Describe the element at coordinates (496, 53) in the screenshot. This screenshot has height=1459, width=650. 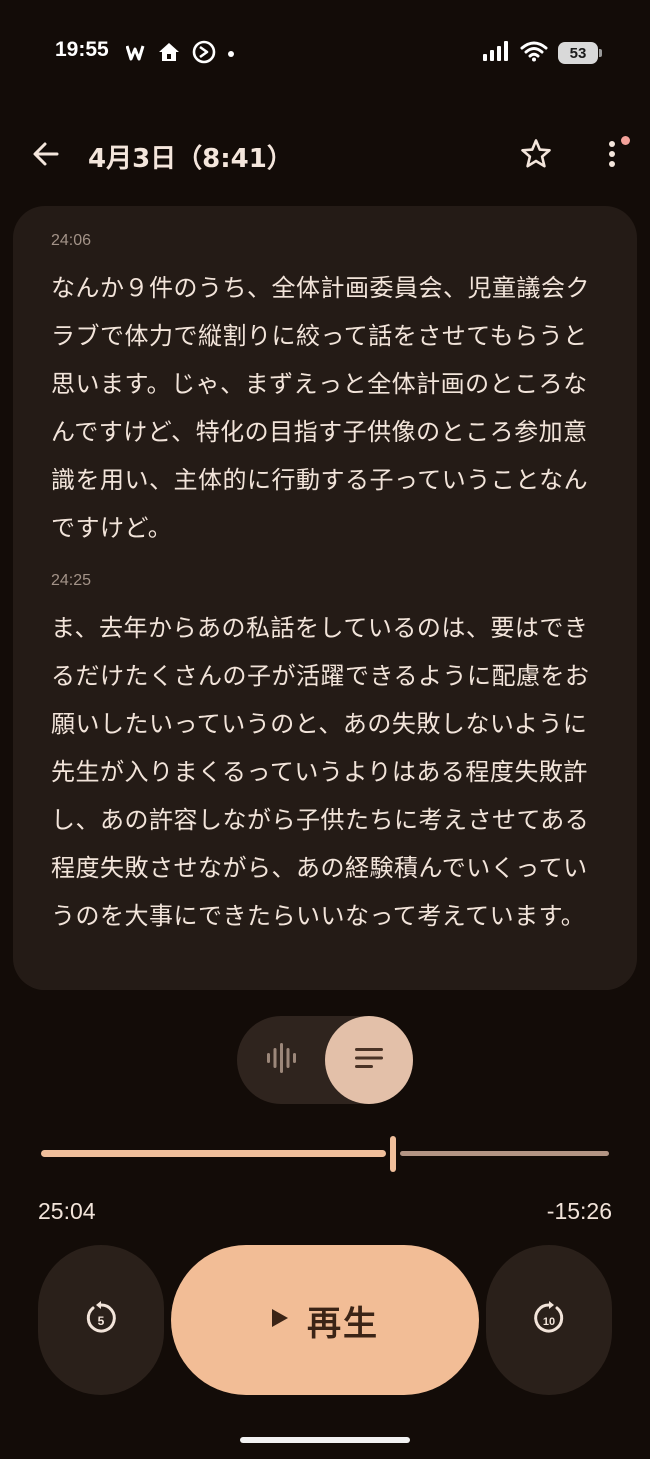
I see `signal-icon` at that location.